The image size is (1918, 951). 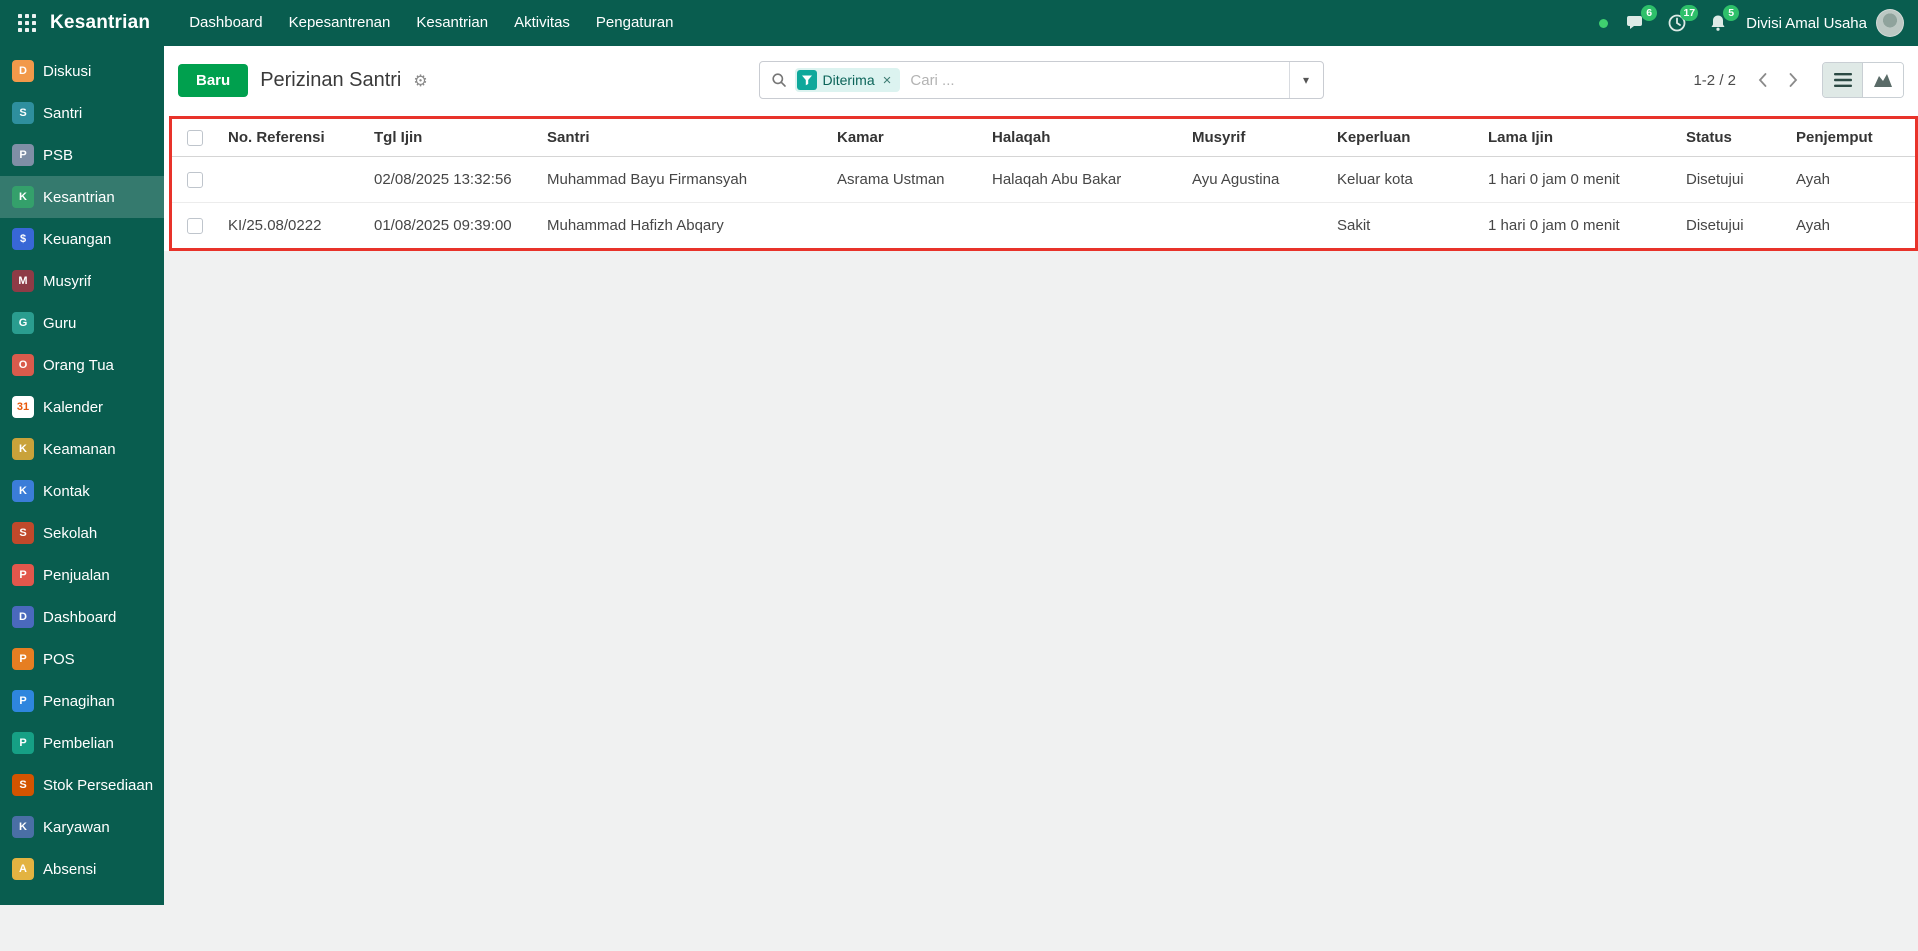 What do you see at coordinates (59, 323) in the screenshot?
I see `sidebar-item-label: Guru` at bounding box center [59, 323].